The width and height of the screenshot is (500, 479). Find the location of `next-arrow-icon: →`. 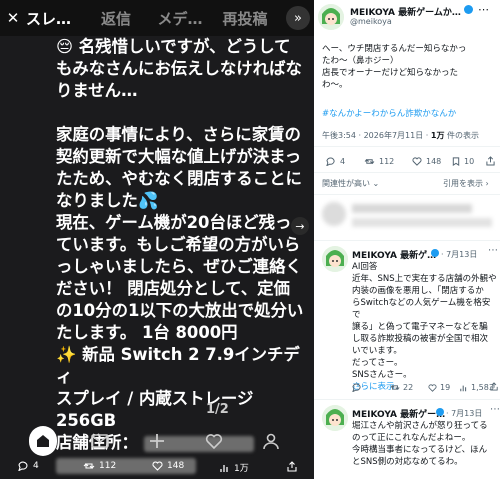

next-arrow-icon: → is located at coordinates (300, 226).